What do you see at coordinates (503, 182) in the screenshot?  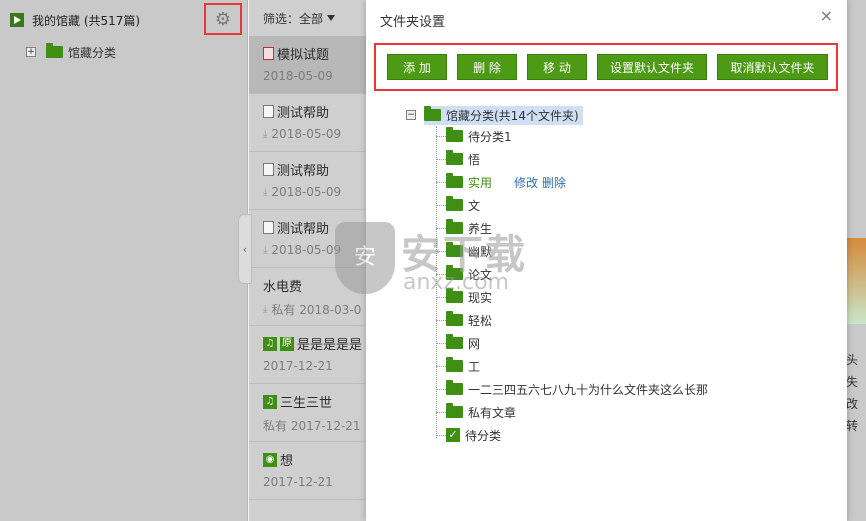 I see `tree-item-selected: 实用 修改 删除` at bounding box center [503, 182].